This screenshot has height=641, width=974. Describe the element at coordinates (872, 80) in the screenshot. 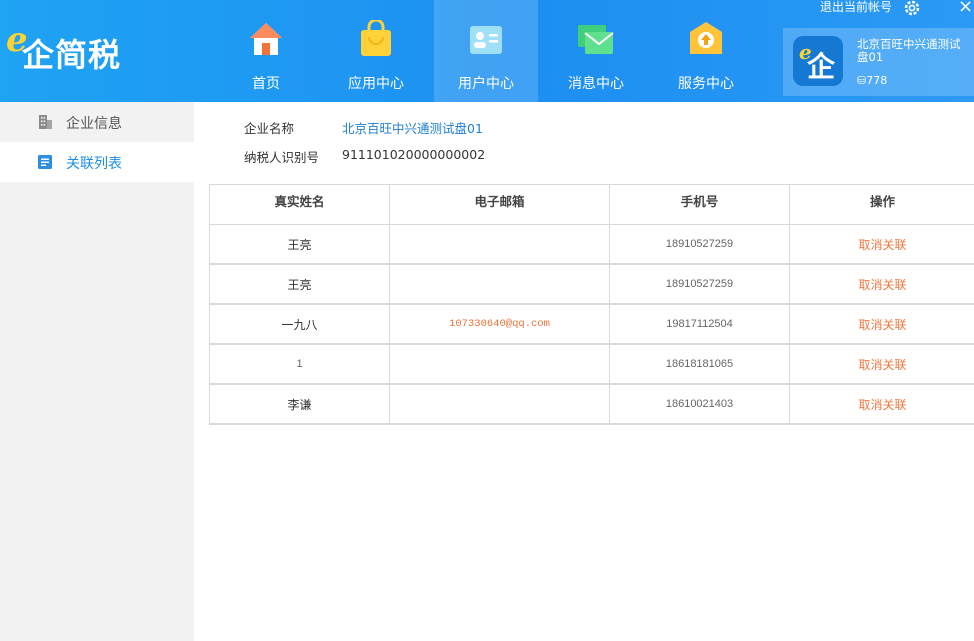

I see `account-coins: ⛁778` at that location.